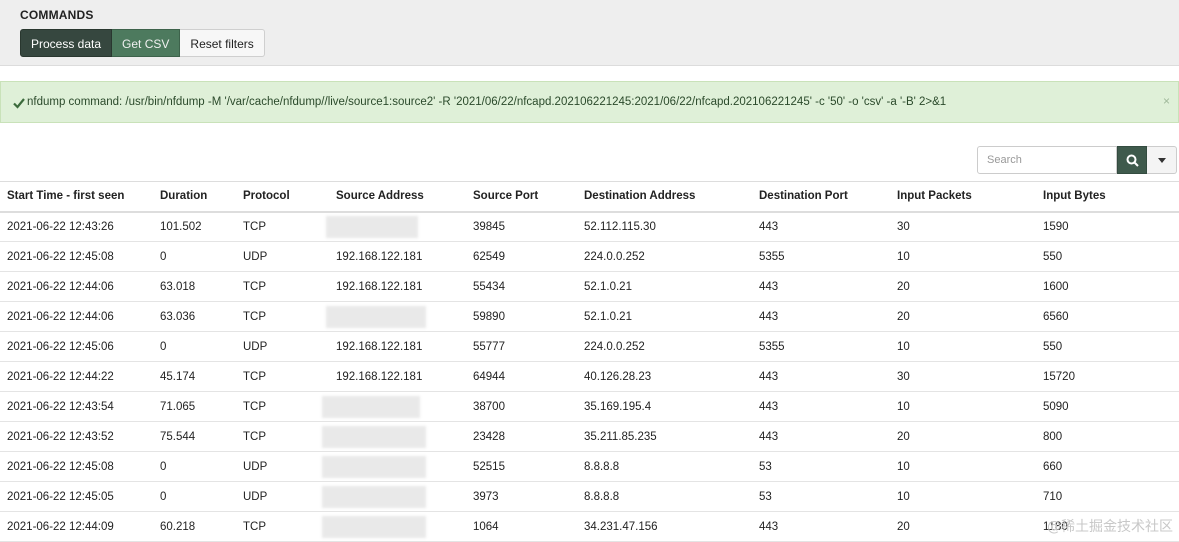 This screenshot has width=1179, height=542. I want to click on cell-input-bytes: 15720, so click(1107, 377).